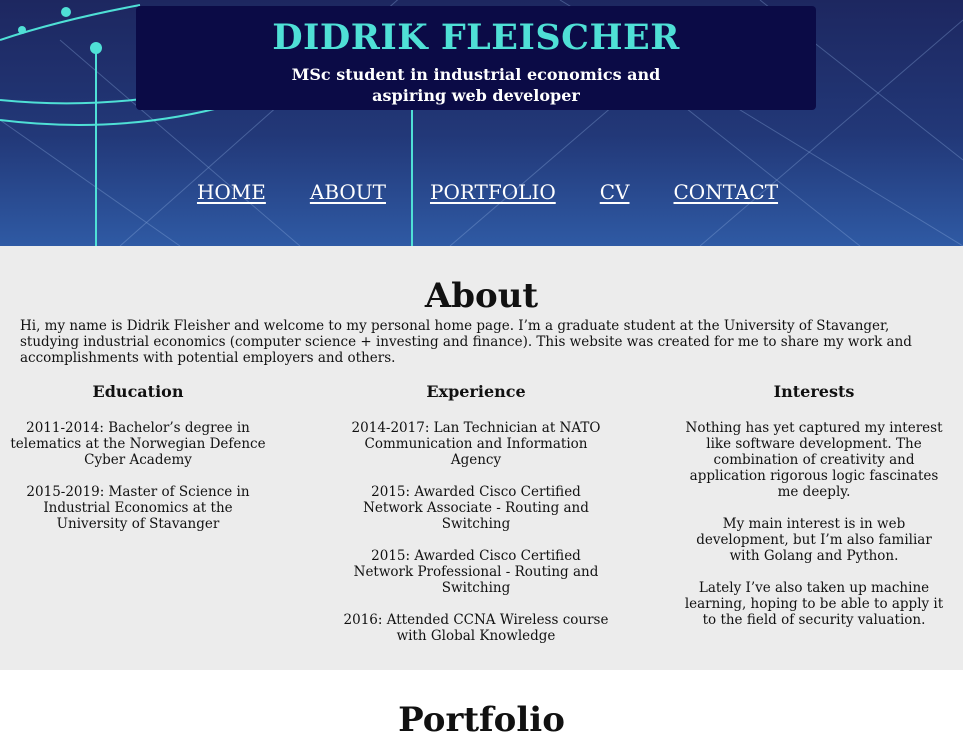 This screenshot has height=755, width=963. I want to click on about-heading: About, so click(481, 296).